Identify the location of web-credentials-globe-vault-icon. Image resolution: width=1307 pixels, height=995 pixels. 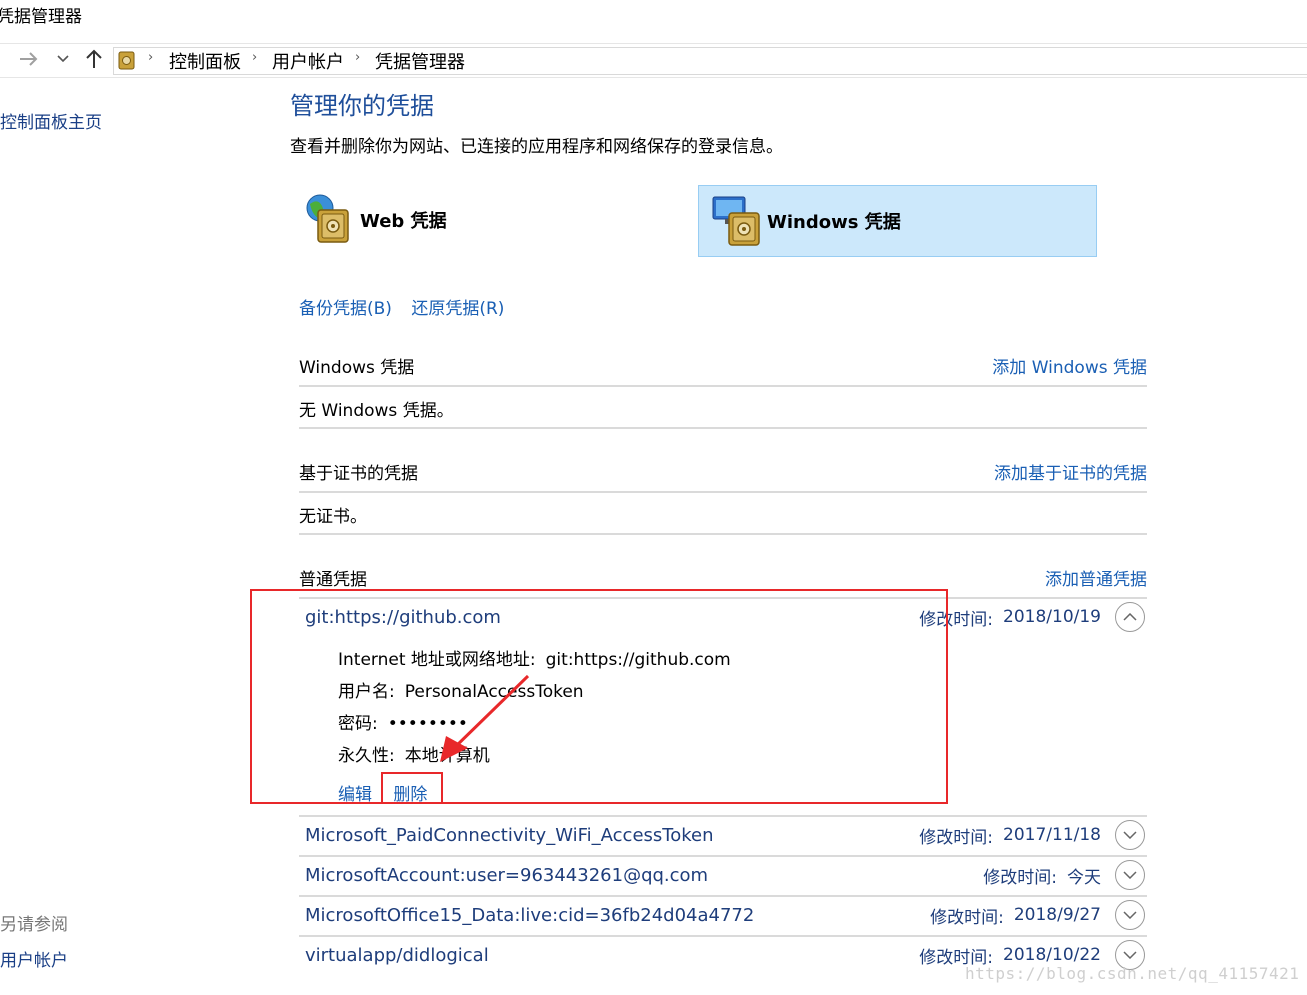
(328, 220).